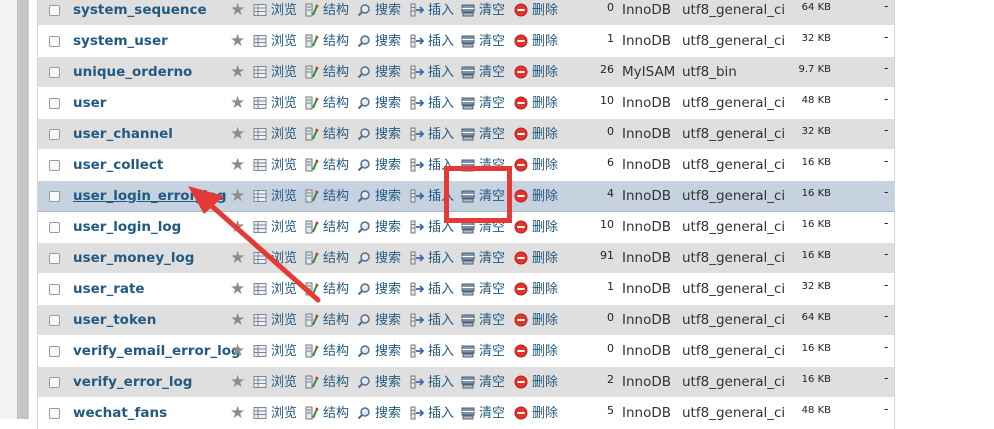 This screenshot has height=429, width=994. Describe the element at coordinates (114, 320) in the screenshot. I see `table-name-link: user_token` at that location.